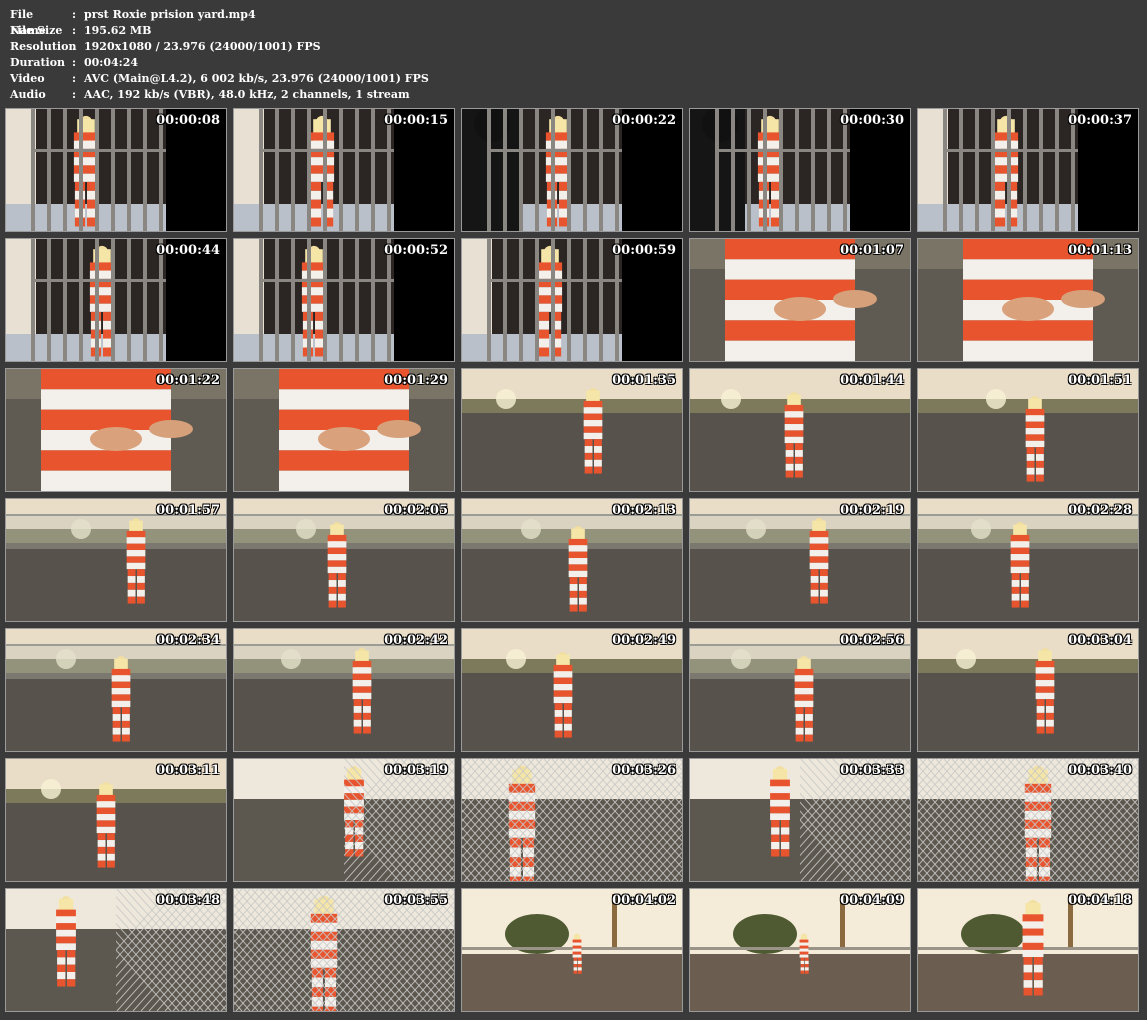 The width and height of the screenshot is (1147, 1020). What do you see at coordinates (416, 380) in the screenshot?
I see `timestamp-label: 00:01:29` at bounding box center [416, 380].